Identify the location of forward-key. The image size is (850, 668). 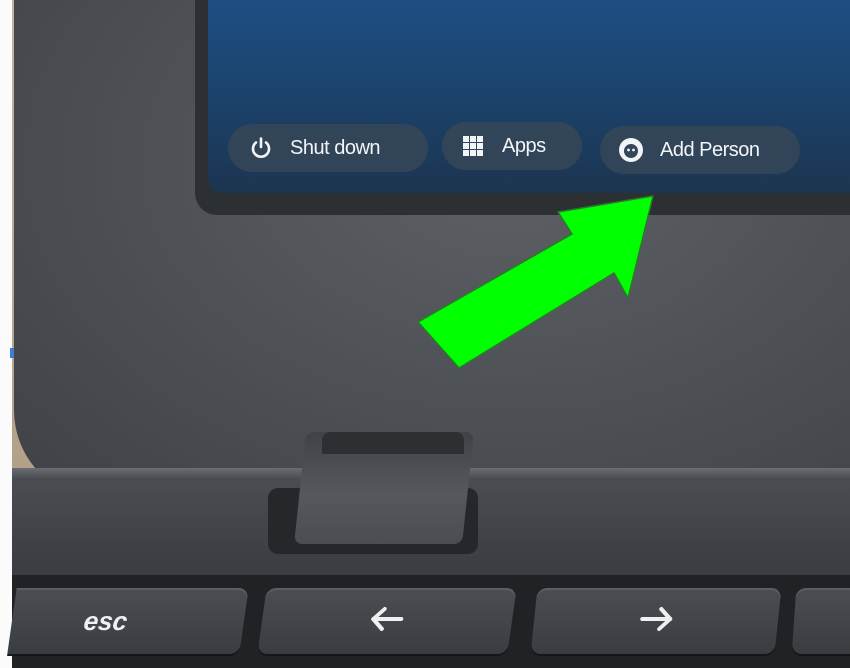
(656, 621).